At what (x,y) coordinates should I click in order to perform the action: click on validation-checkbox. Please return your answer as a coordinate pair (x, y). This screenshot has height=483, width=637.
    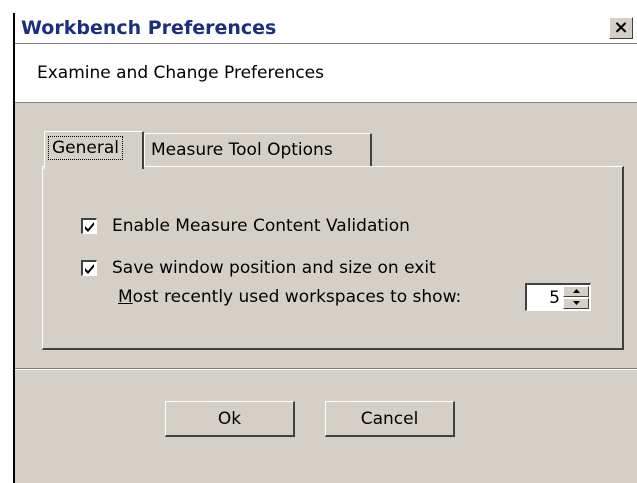
    Looking at the image, I should click on (89, 226).